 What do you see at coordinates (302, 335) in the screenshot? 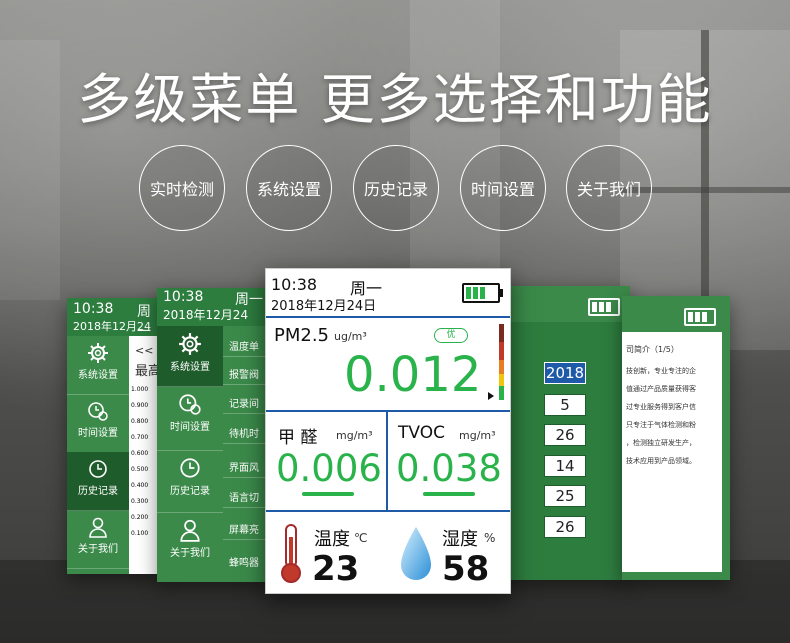
I see `pm25-label: PM2.5` at bounding box center [302, 335].